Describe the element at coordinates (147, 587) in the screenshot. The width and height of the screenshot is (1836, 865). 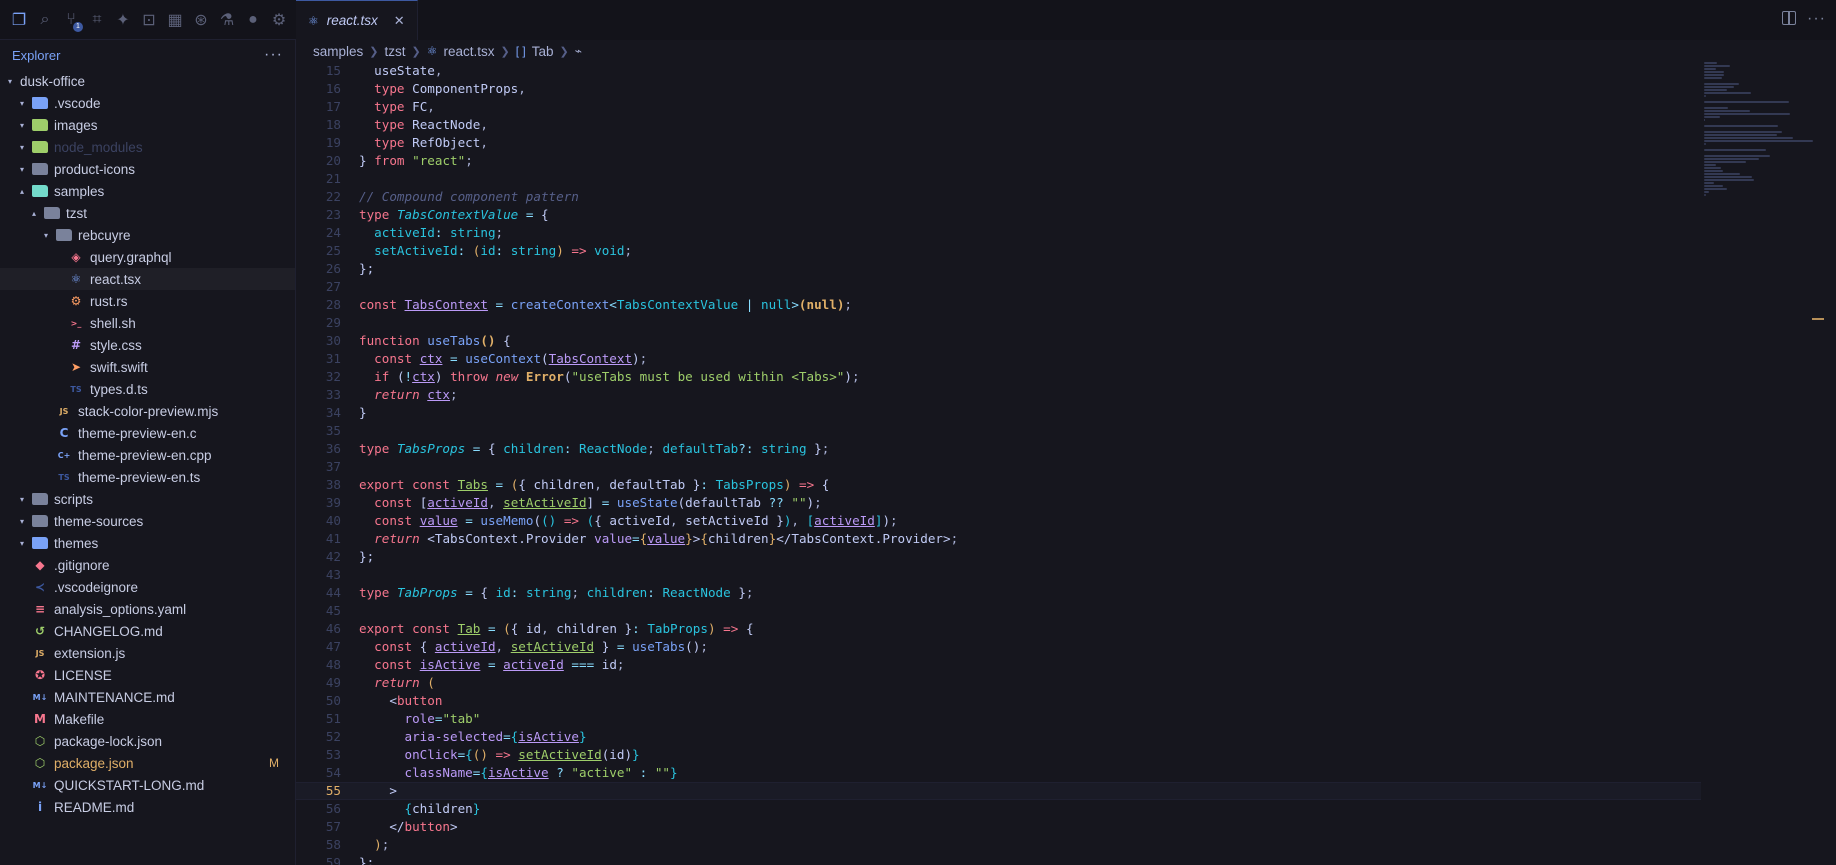
I see `tree-item: ≺ .vscodeignore` at that location.